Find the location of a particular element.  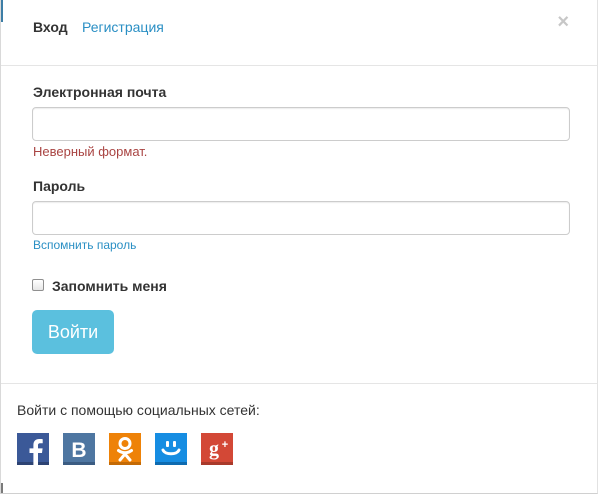

google-plus-icon: g + is located at coordinates (217, 449).